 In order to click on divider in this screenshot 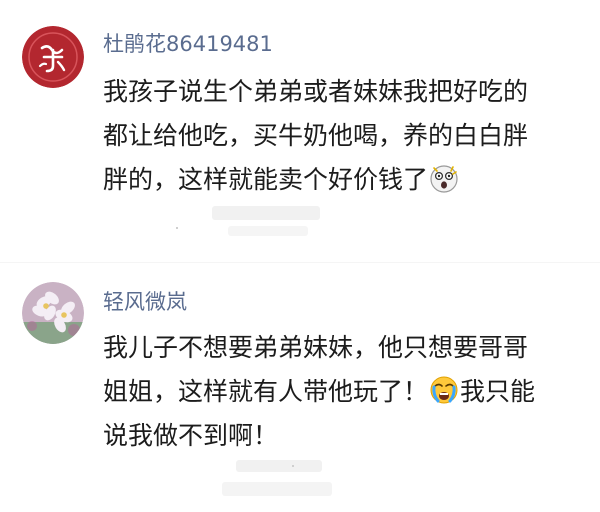, I will do `click(300, 262)`.